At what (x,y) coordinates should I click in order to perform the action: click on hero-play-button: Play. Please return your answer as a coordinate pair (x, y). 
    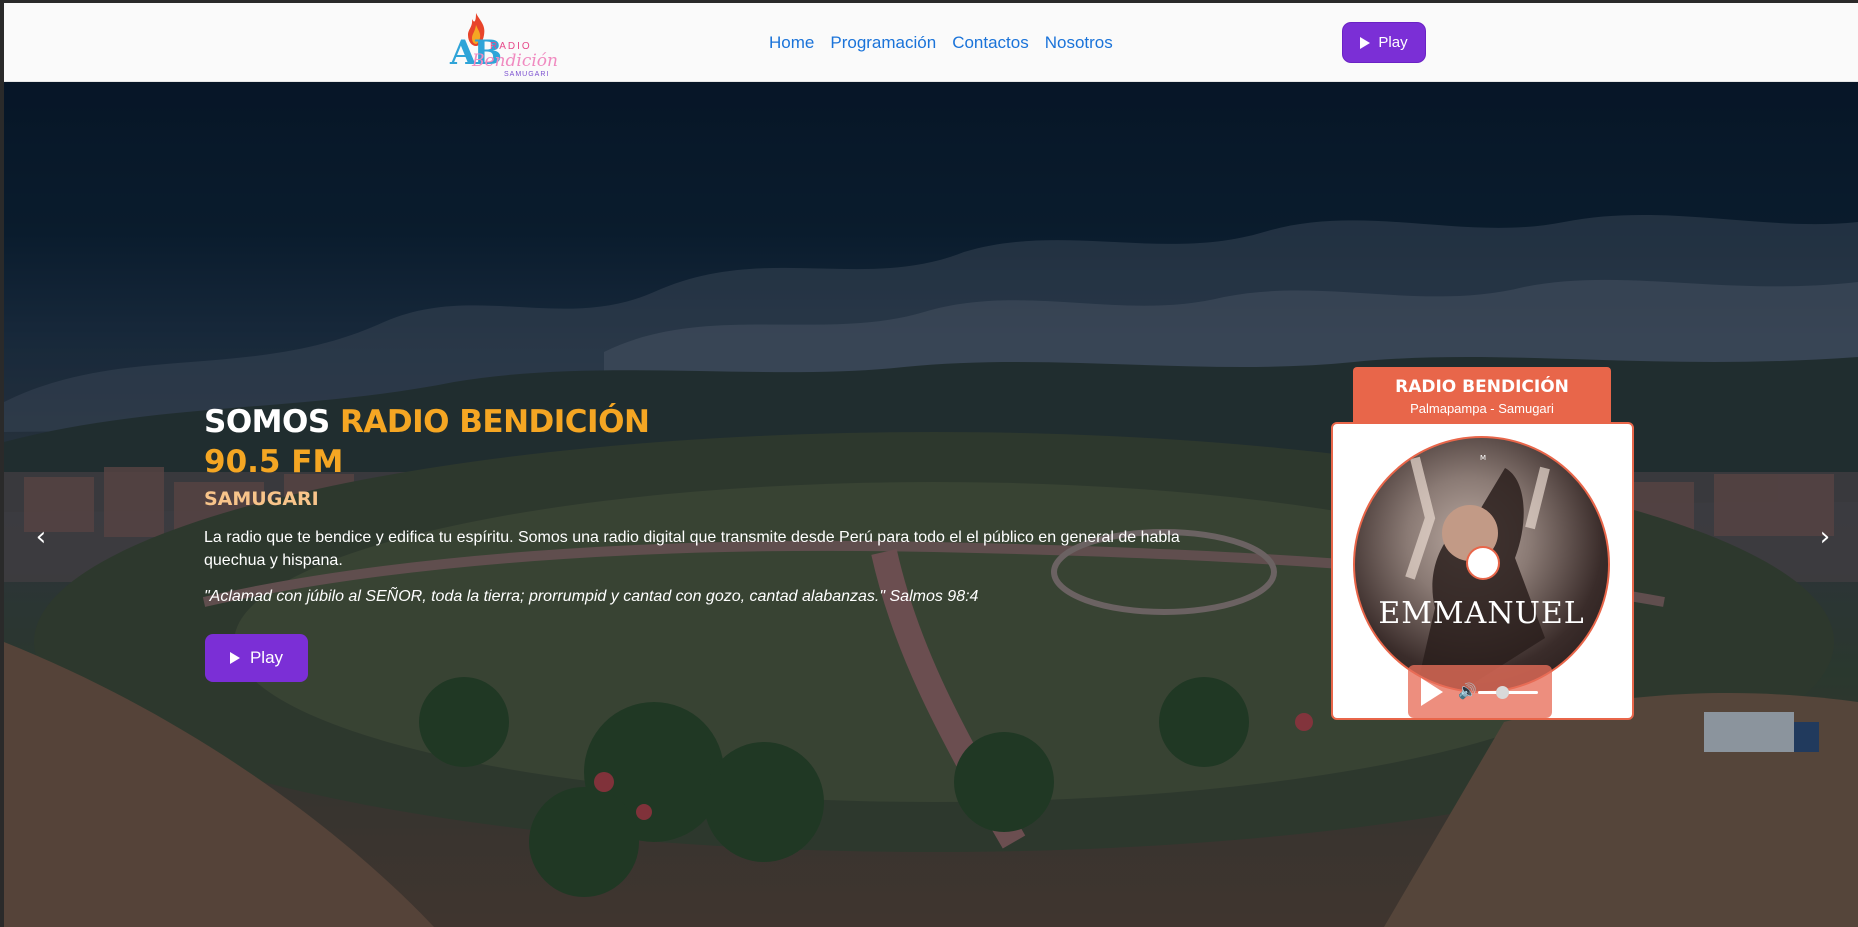
    Looking at the image, I should click on (256, 658).